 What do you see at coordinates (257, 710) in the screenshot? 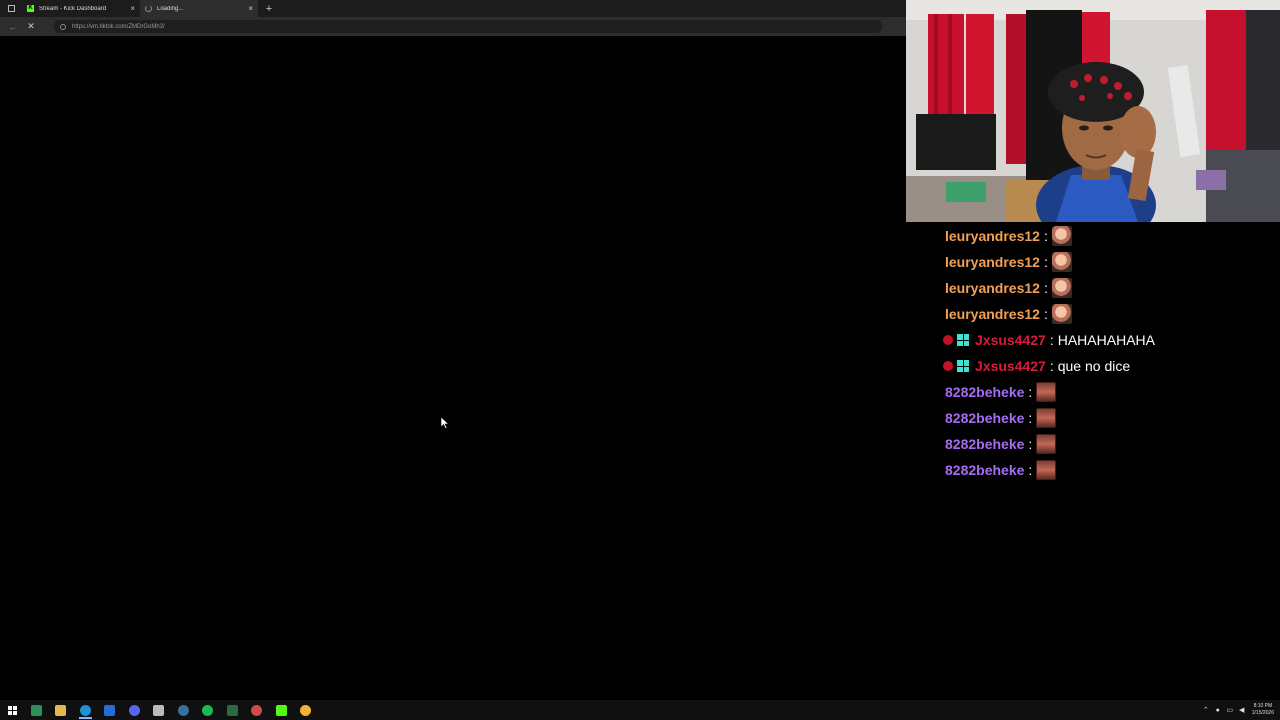
I see `obs-icon` at bounding box center [257, 710].